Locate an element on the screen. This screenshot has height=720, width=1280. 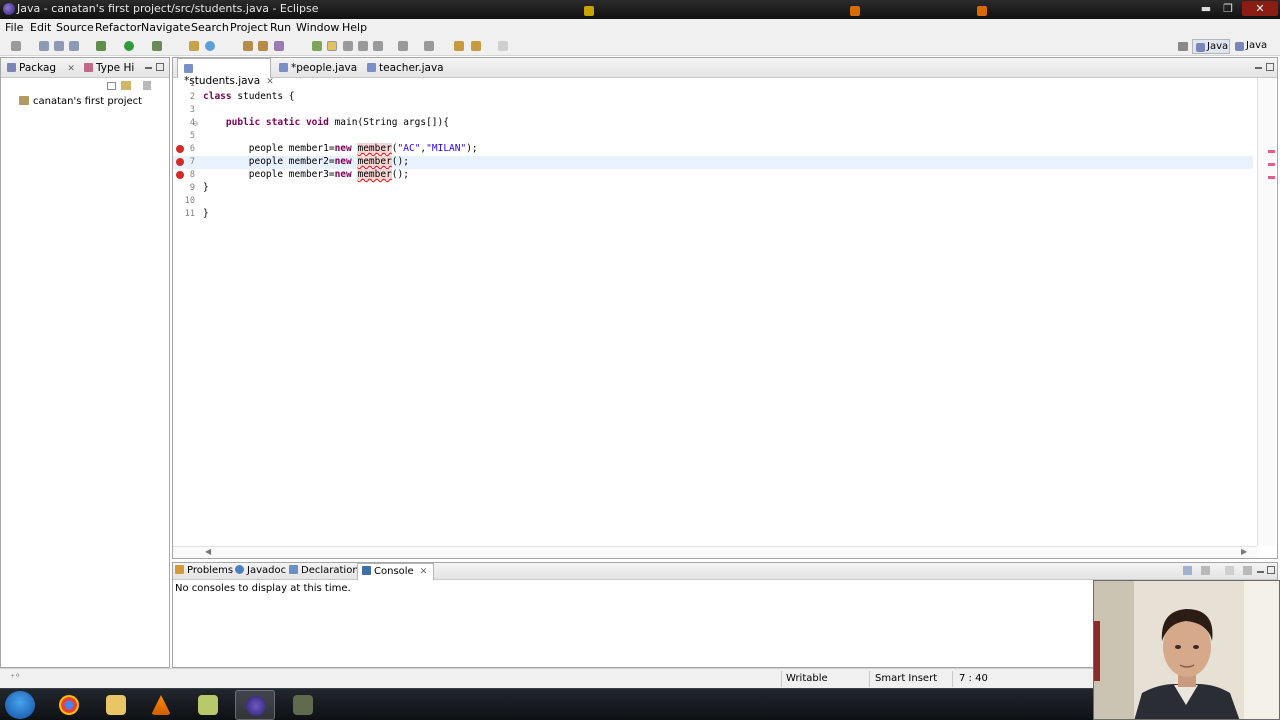
menu-project: Project is located at coordinates (249, 27).